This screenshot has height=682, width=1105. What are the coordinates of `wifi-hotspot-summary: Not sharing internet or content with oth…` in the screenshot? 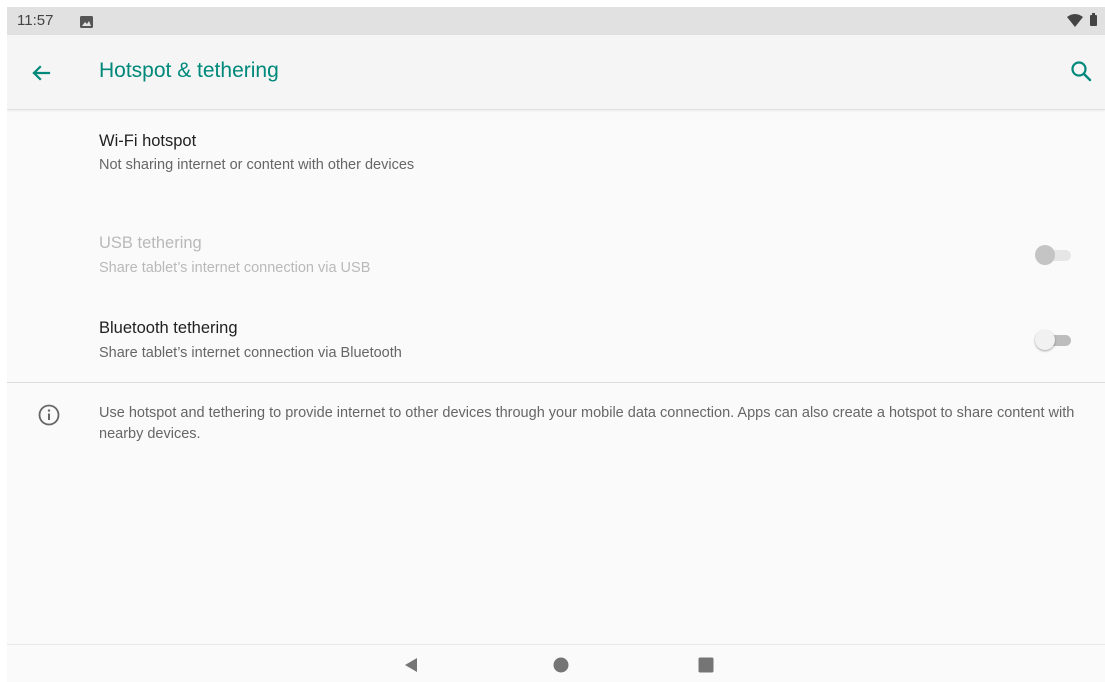 It's located at (257, 165).